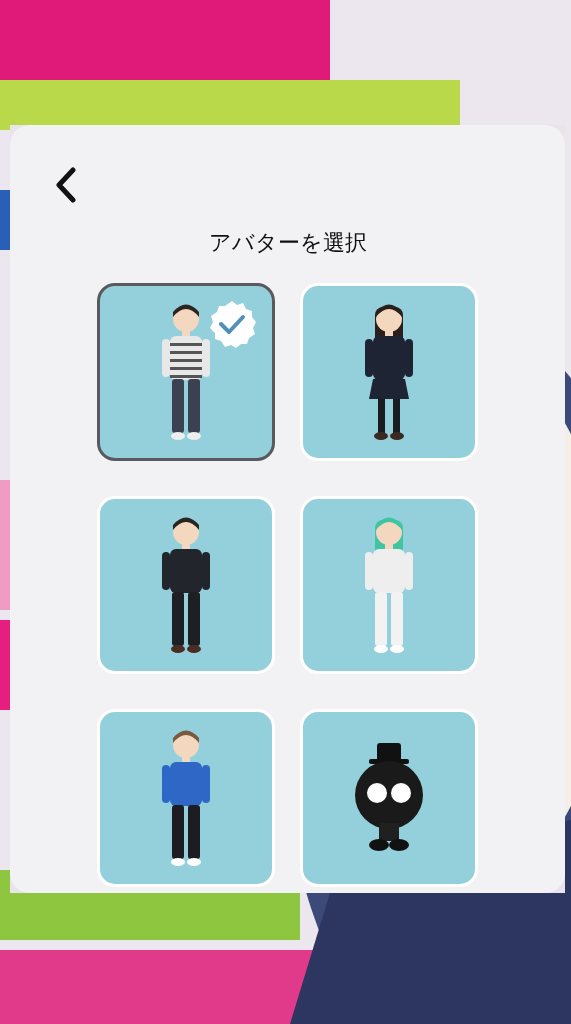 The height and width of the screenshot is (1024, 571). What do you see at coordinates (287, 243) in the screenshot?
I see `modal-title: アバターを選択` at bounding box center [287, 243].